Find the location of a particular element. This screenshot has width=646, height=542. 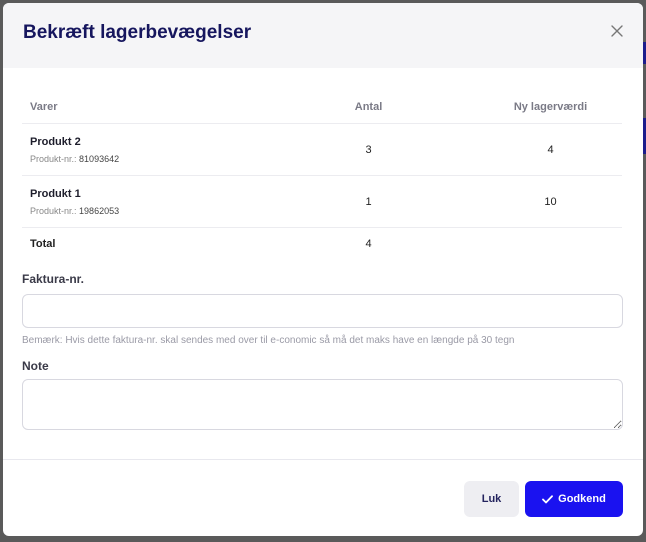

column-header-qty: Antal is located at coordinates (368, 107).